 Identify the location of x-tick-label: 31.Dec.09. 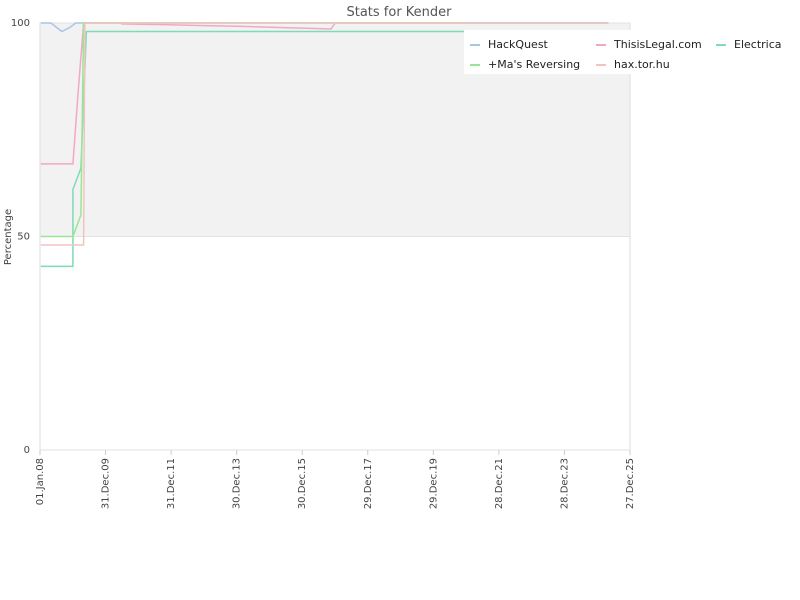
(106, 483).